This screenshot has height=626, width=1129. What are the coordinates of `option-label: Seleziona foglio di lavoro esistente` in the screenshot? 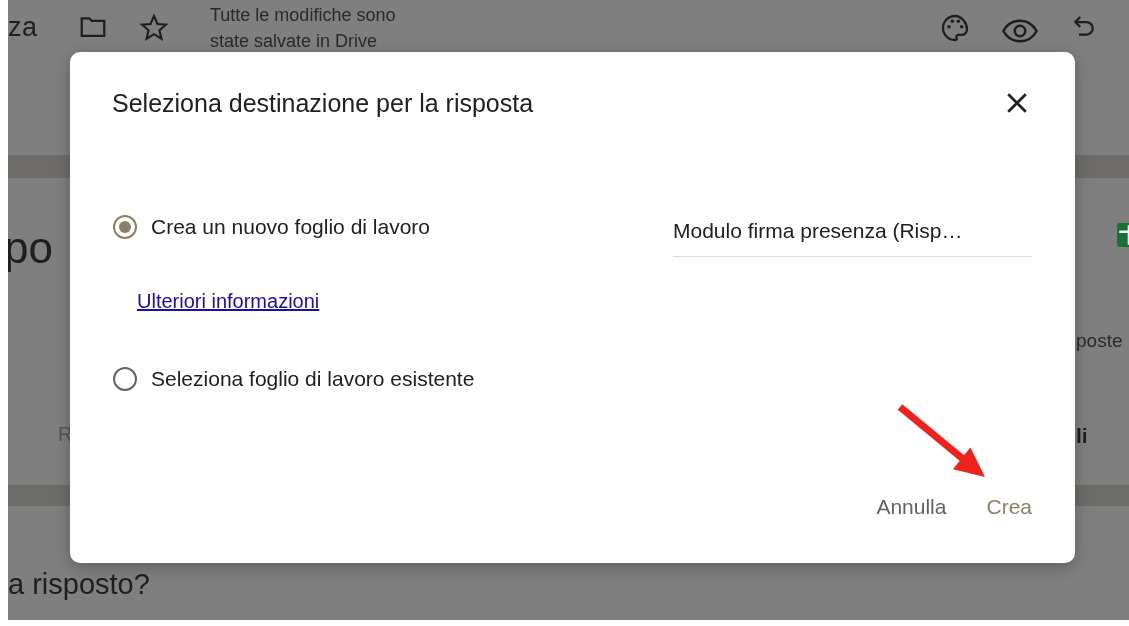 It's located at (313, 379).